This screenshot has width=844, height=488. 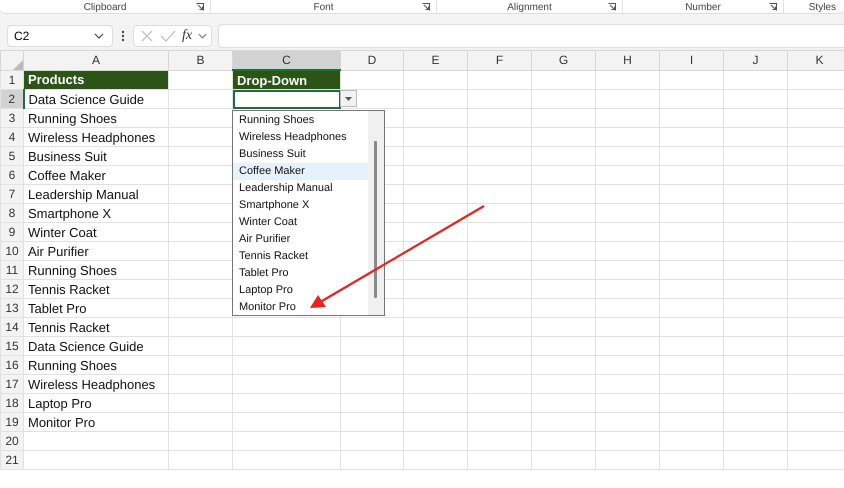 I want to click on row-header: 7, so click(x=12, y=194).